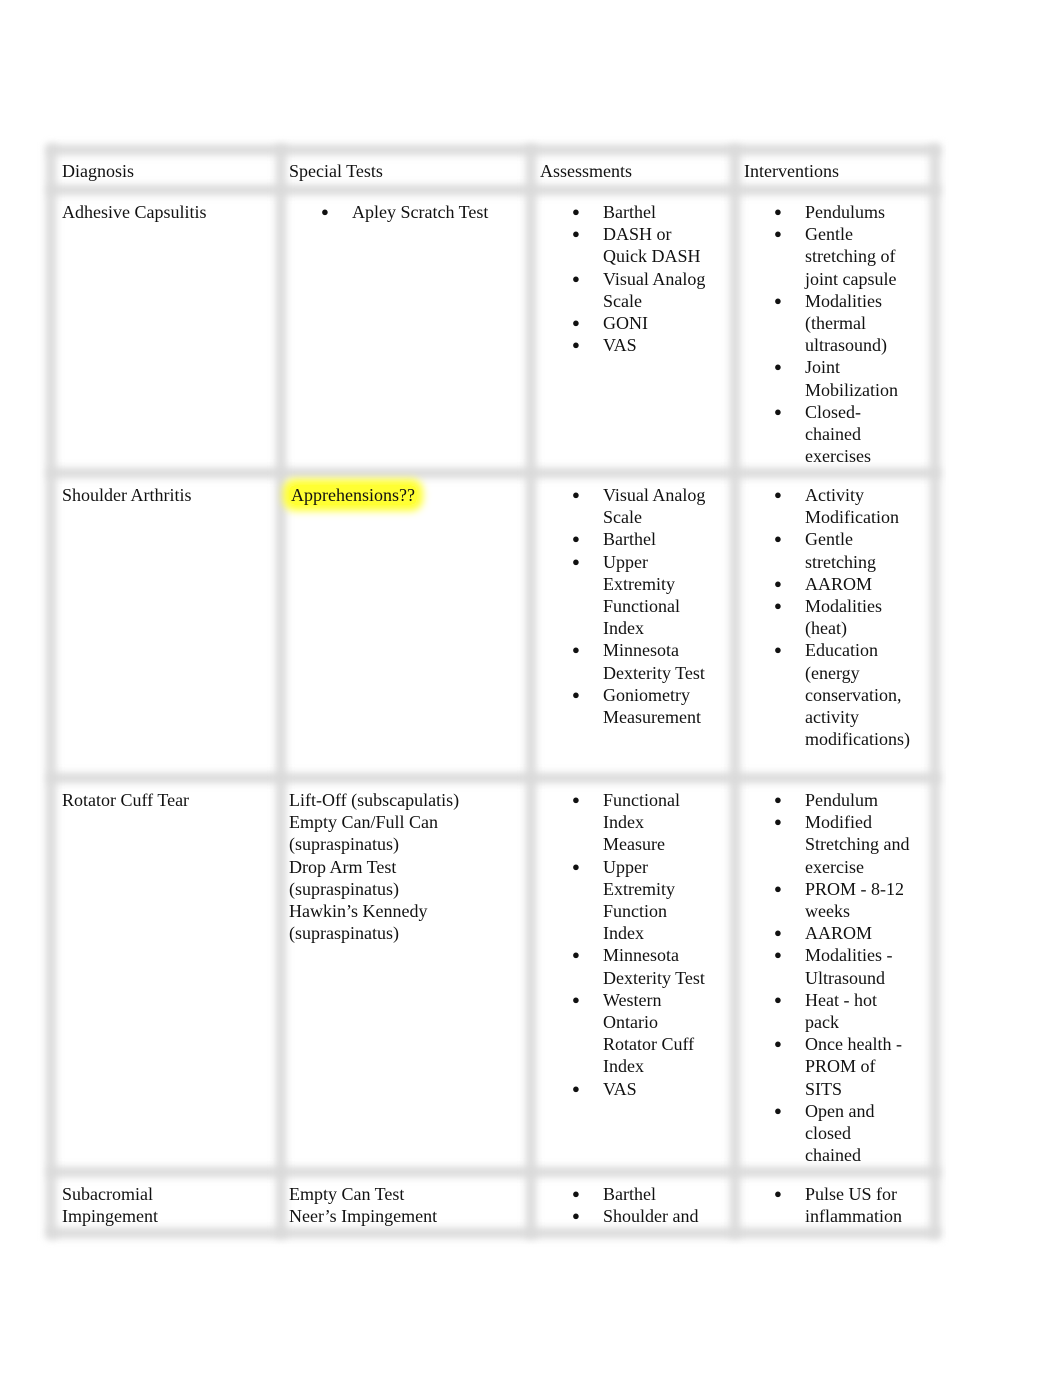 The height and width of the screenshot is (1377, 1062). I want to click on intervention-item: Modified Stretching and exercise, so click(847, 844).